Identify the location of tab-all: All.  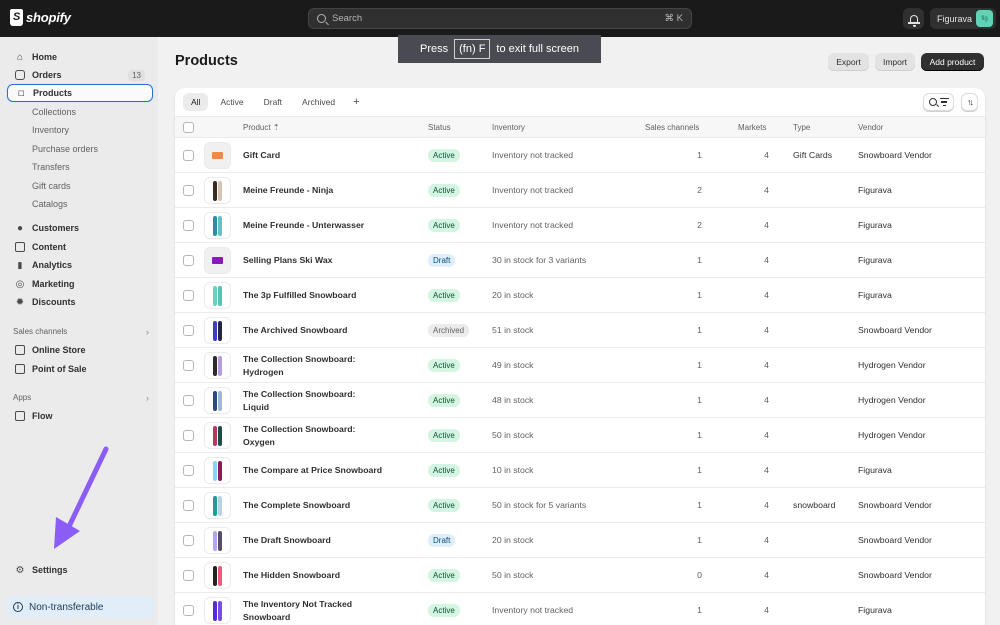
(196, 102).